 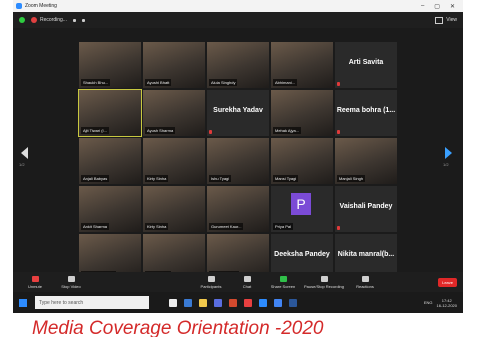 I want to click on recording-bar: Recording... View, so click(x=238, y=20).